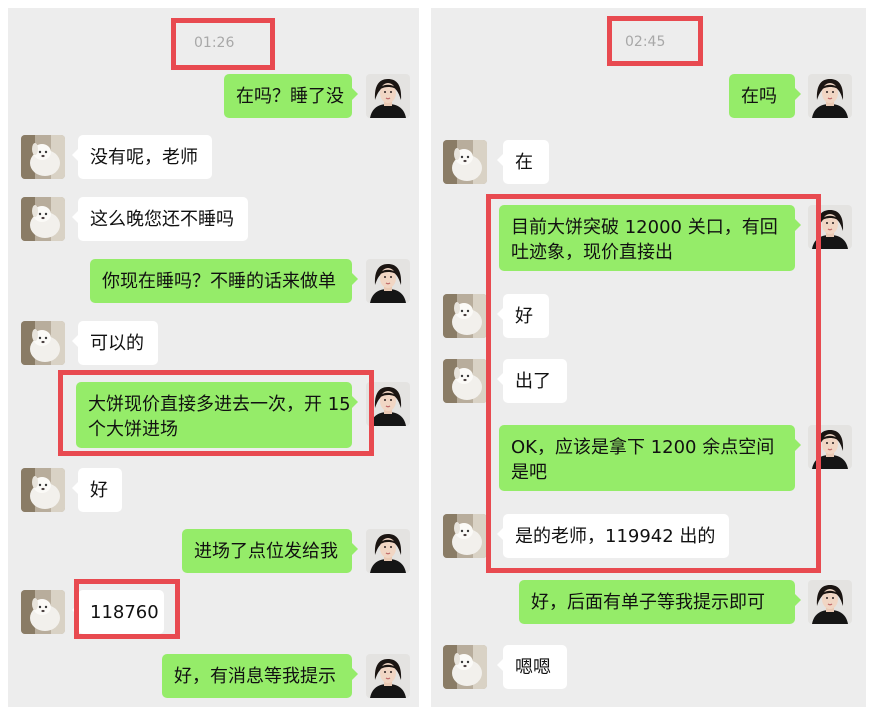 The image size is (875, 715). What do you see at coordinates (115, 343) in the screenshot?
I see `message-bubble: 可以的` at bounding box center [115, 343].